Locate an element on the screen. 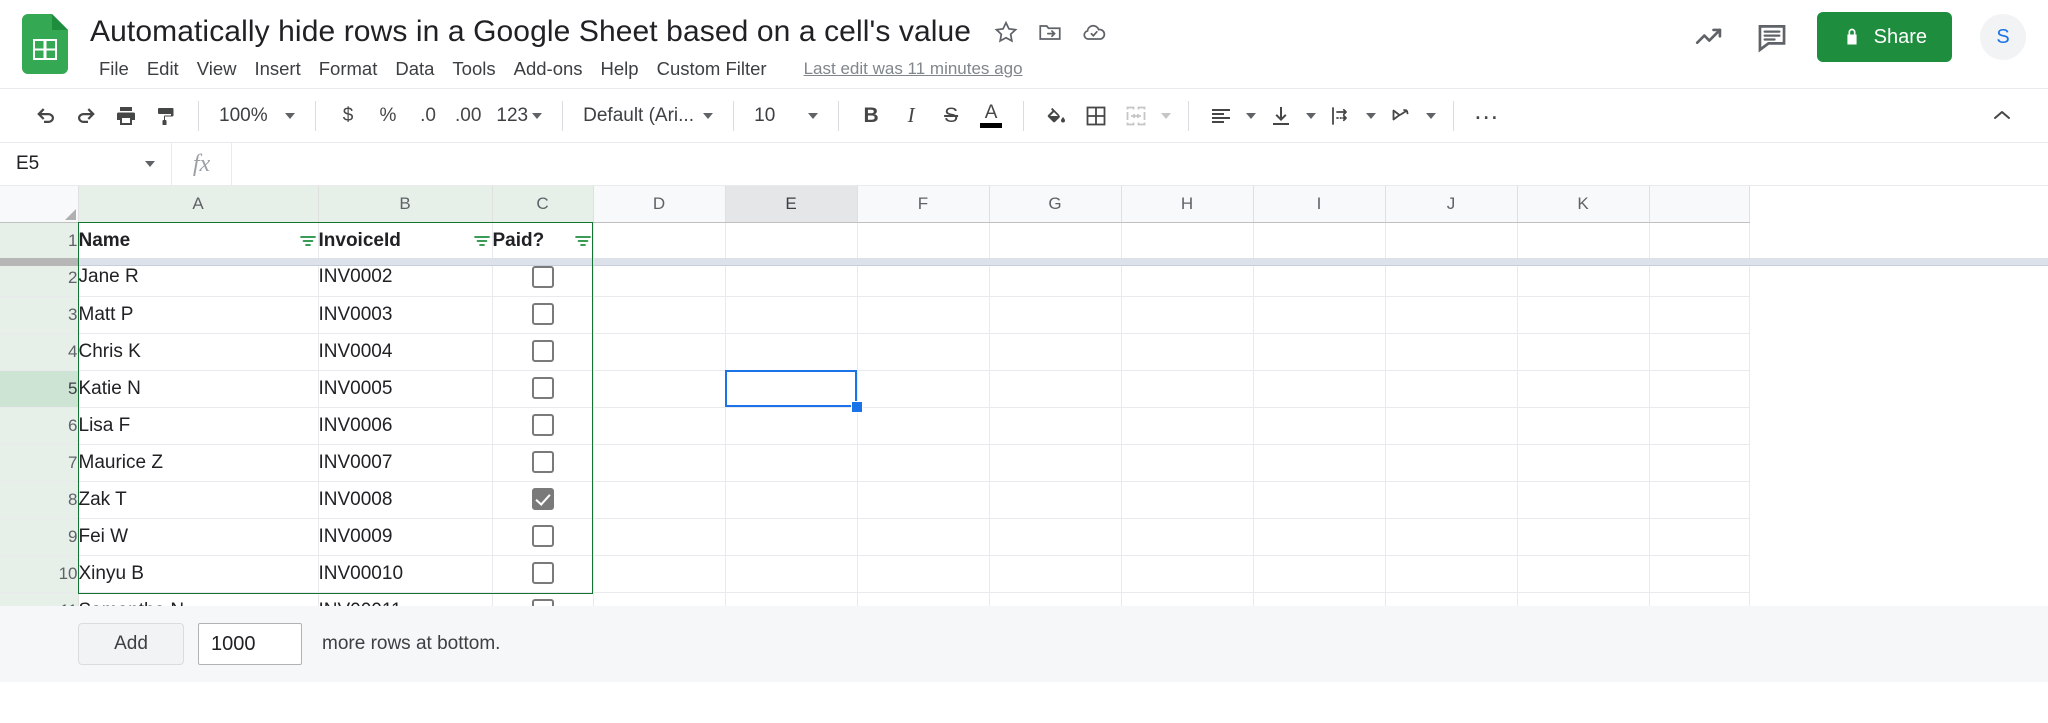 The width and height of the screenshot is (2048, 723). strikethrough-button: S is located at coordinates (951, 116).